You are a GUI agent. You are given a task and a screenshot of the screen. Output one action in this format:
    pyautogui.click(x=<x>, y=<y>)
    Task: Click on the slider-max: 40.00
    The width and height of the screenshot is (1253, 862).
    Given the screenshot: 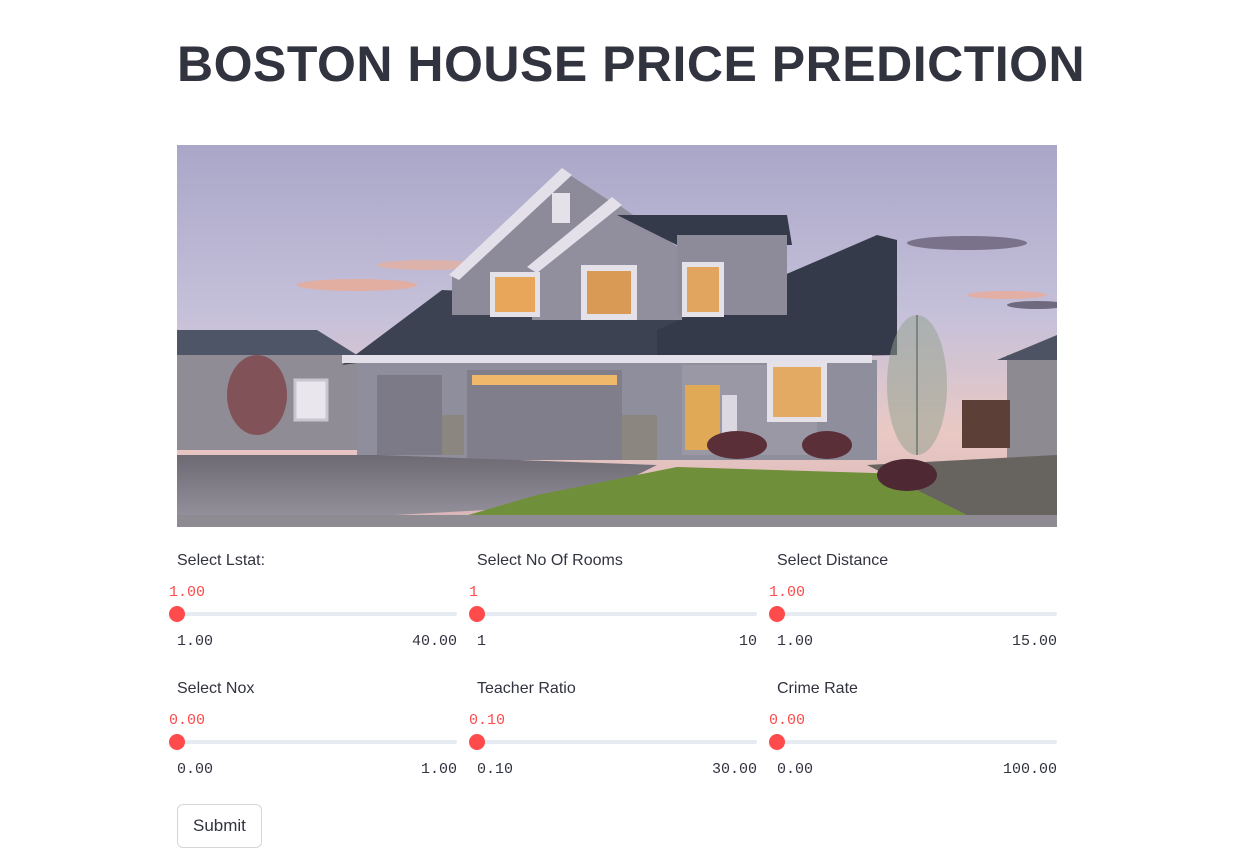 What is the action you would take?
    pyautogui.click(x=434, y=641)
    